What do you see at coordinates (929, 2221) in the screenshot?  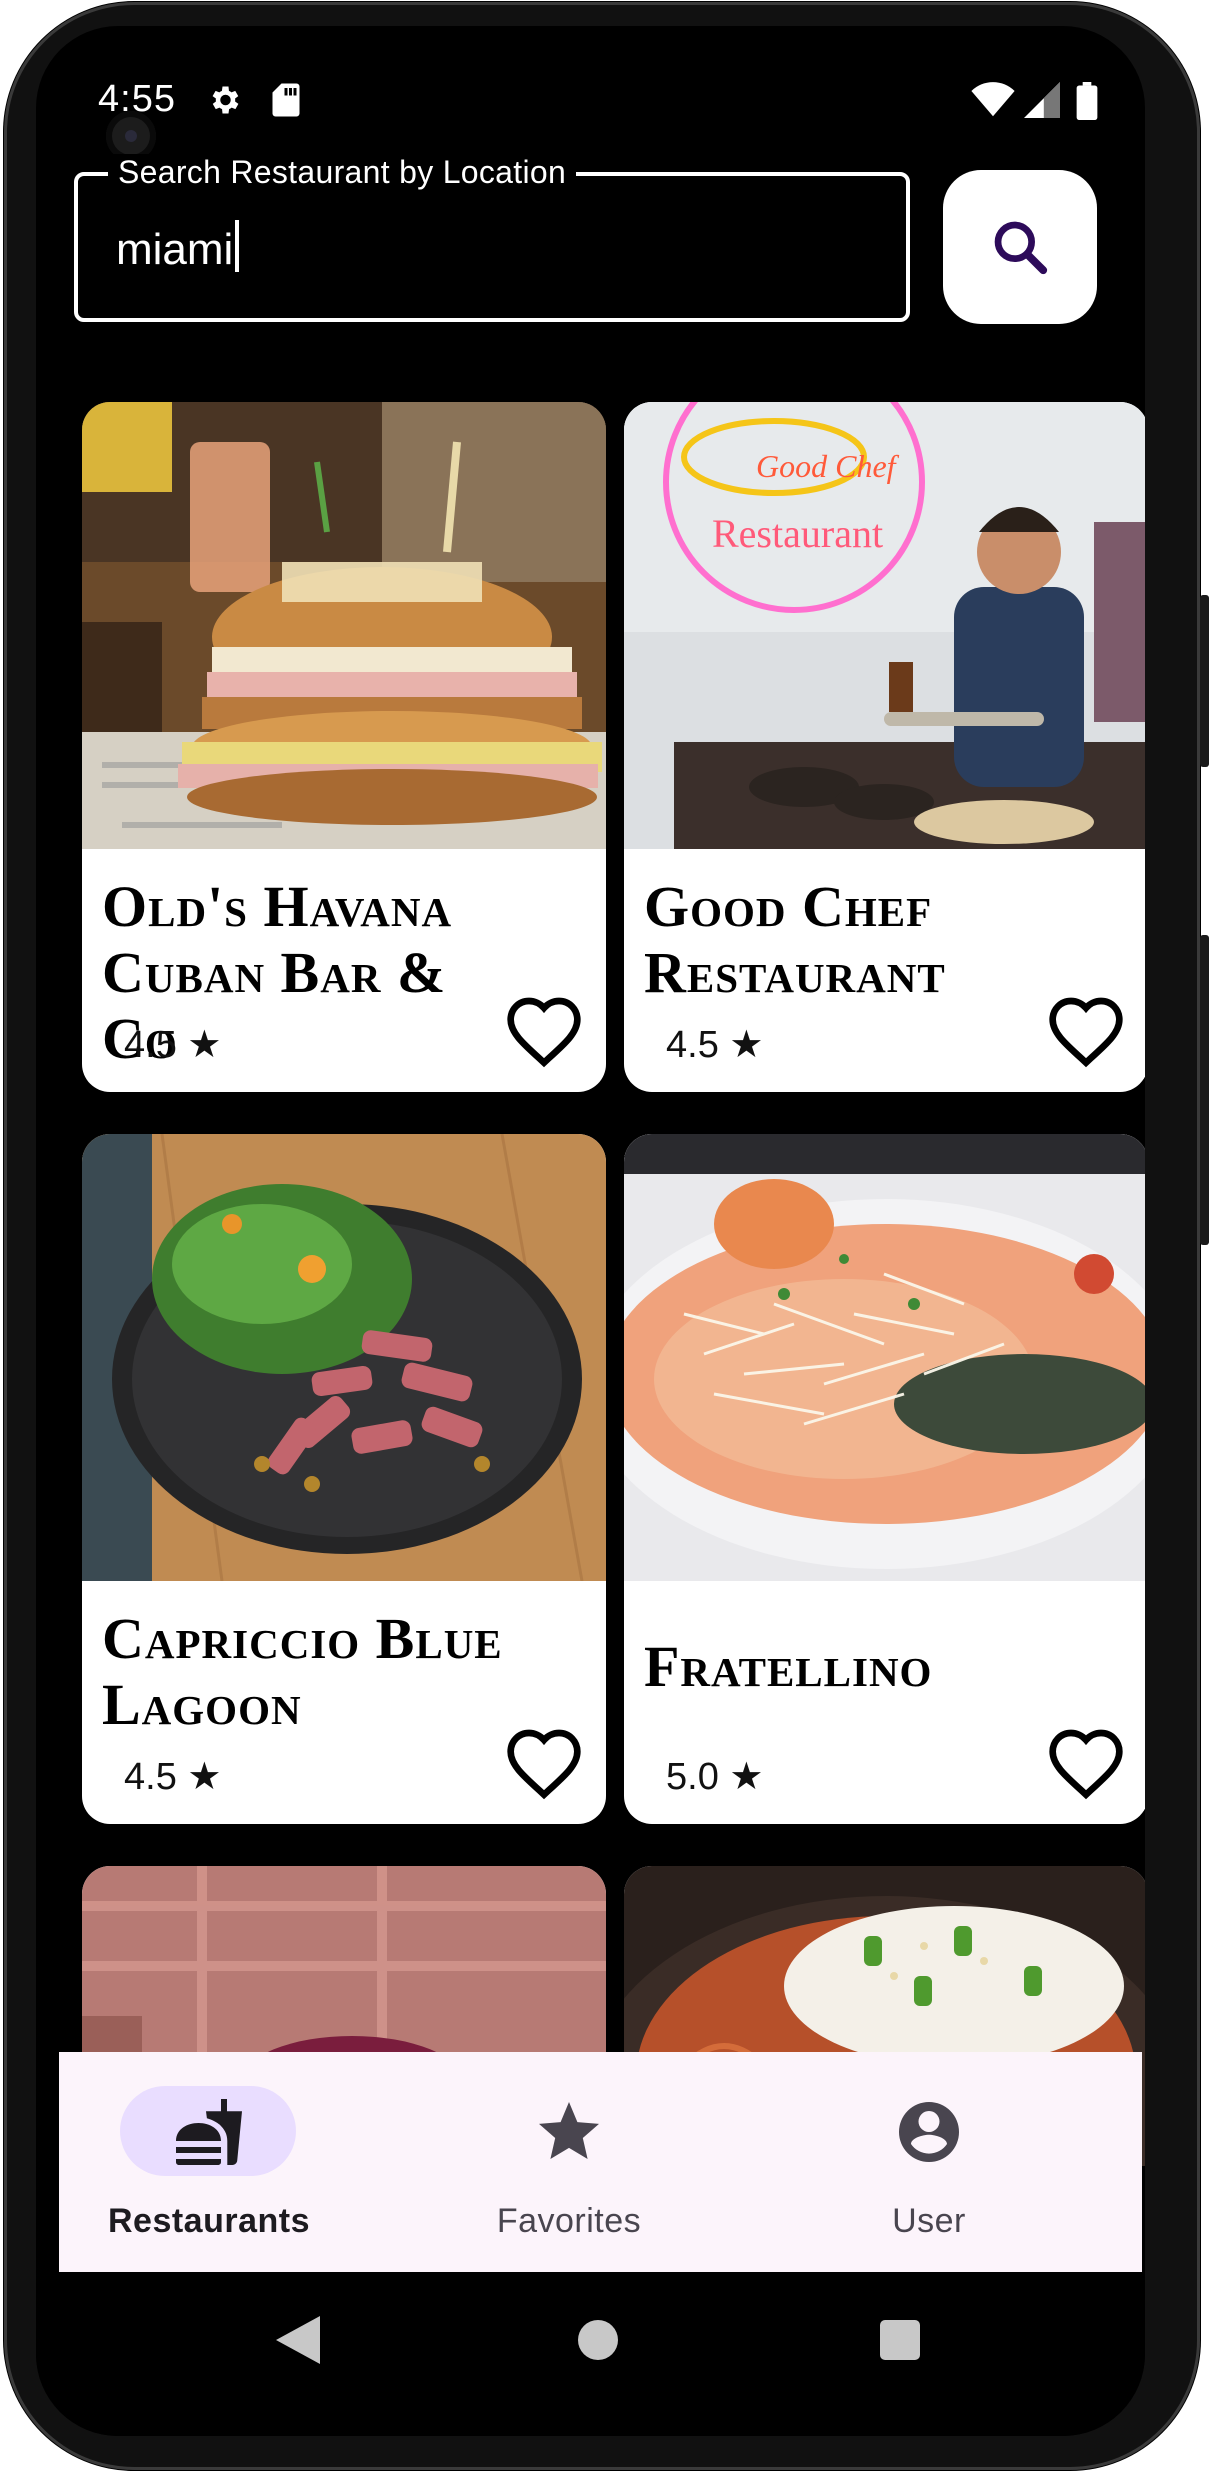 I see `nav-label: User` at bounding box center [929, 2221].